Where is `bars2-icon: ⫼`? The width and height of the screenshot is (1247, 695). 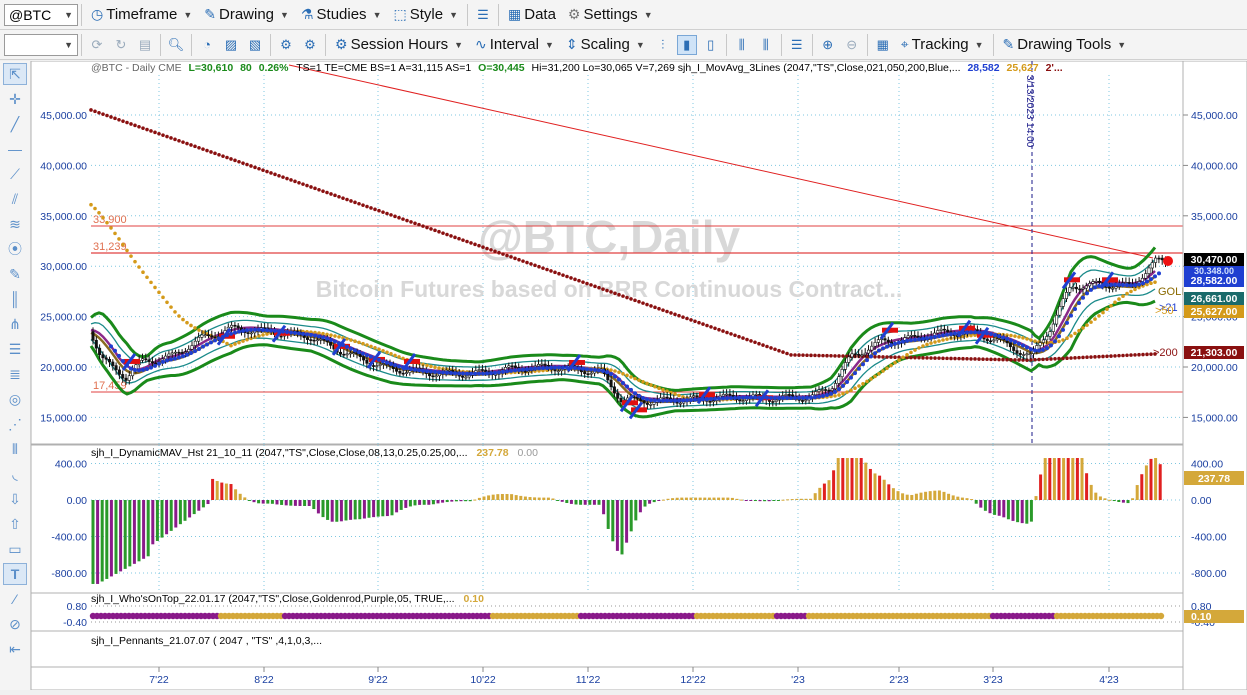
bars2-icon: ⫼ is located at coordinates (766, 45).